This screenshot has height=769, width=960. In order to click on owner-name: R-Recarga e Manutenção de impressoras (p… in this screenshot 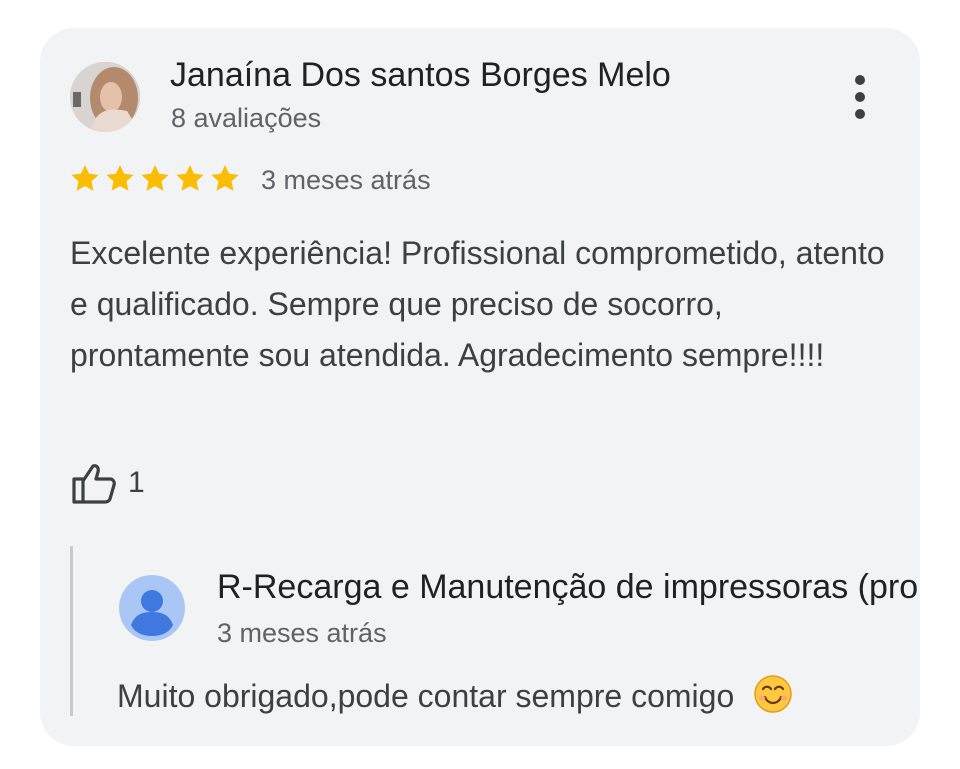, I will do `click(568, 587)`.